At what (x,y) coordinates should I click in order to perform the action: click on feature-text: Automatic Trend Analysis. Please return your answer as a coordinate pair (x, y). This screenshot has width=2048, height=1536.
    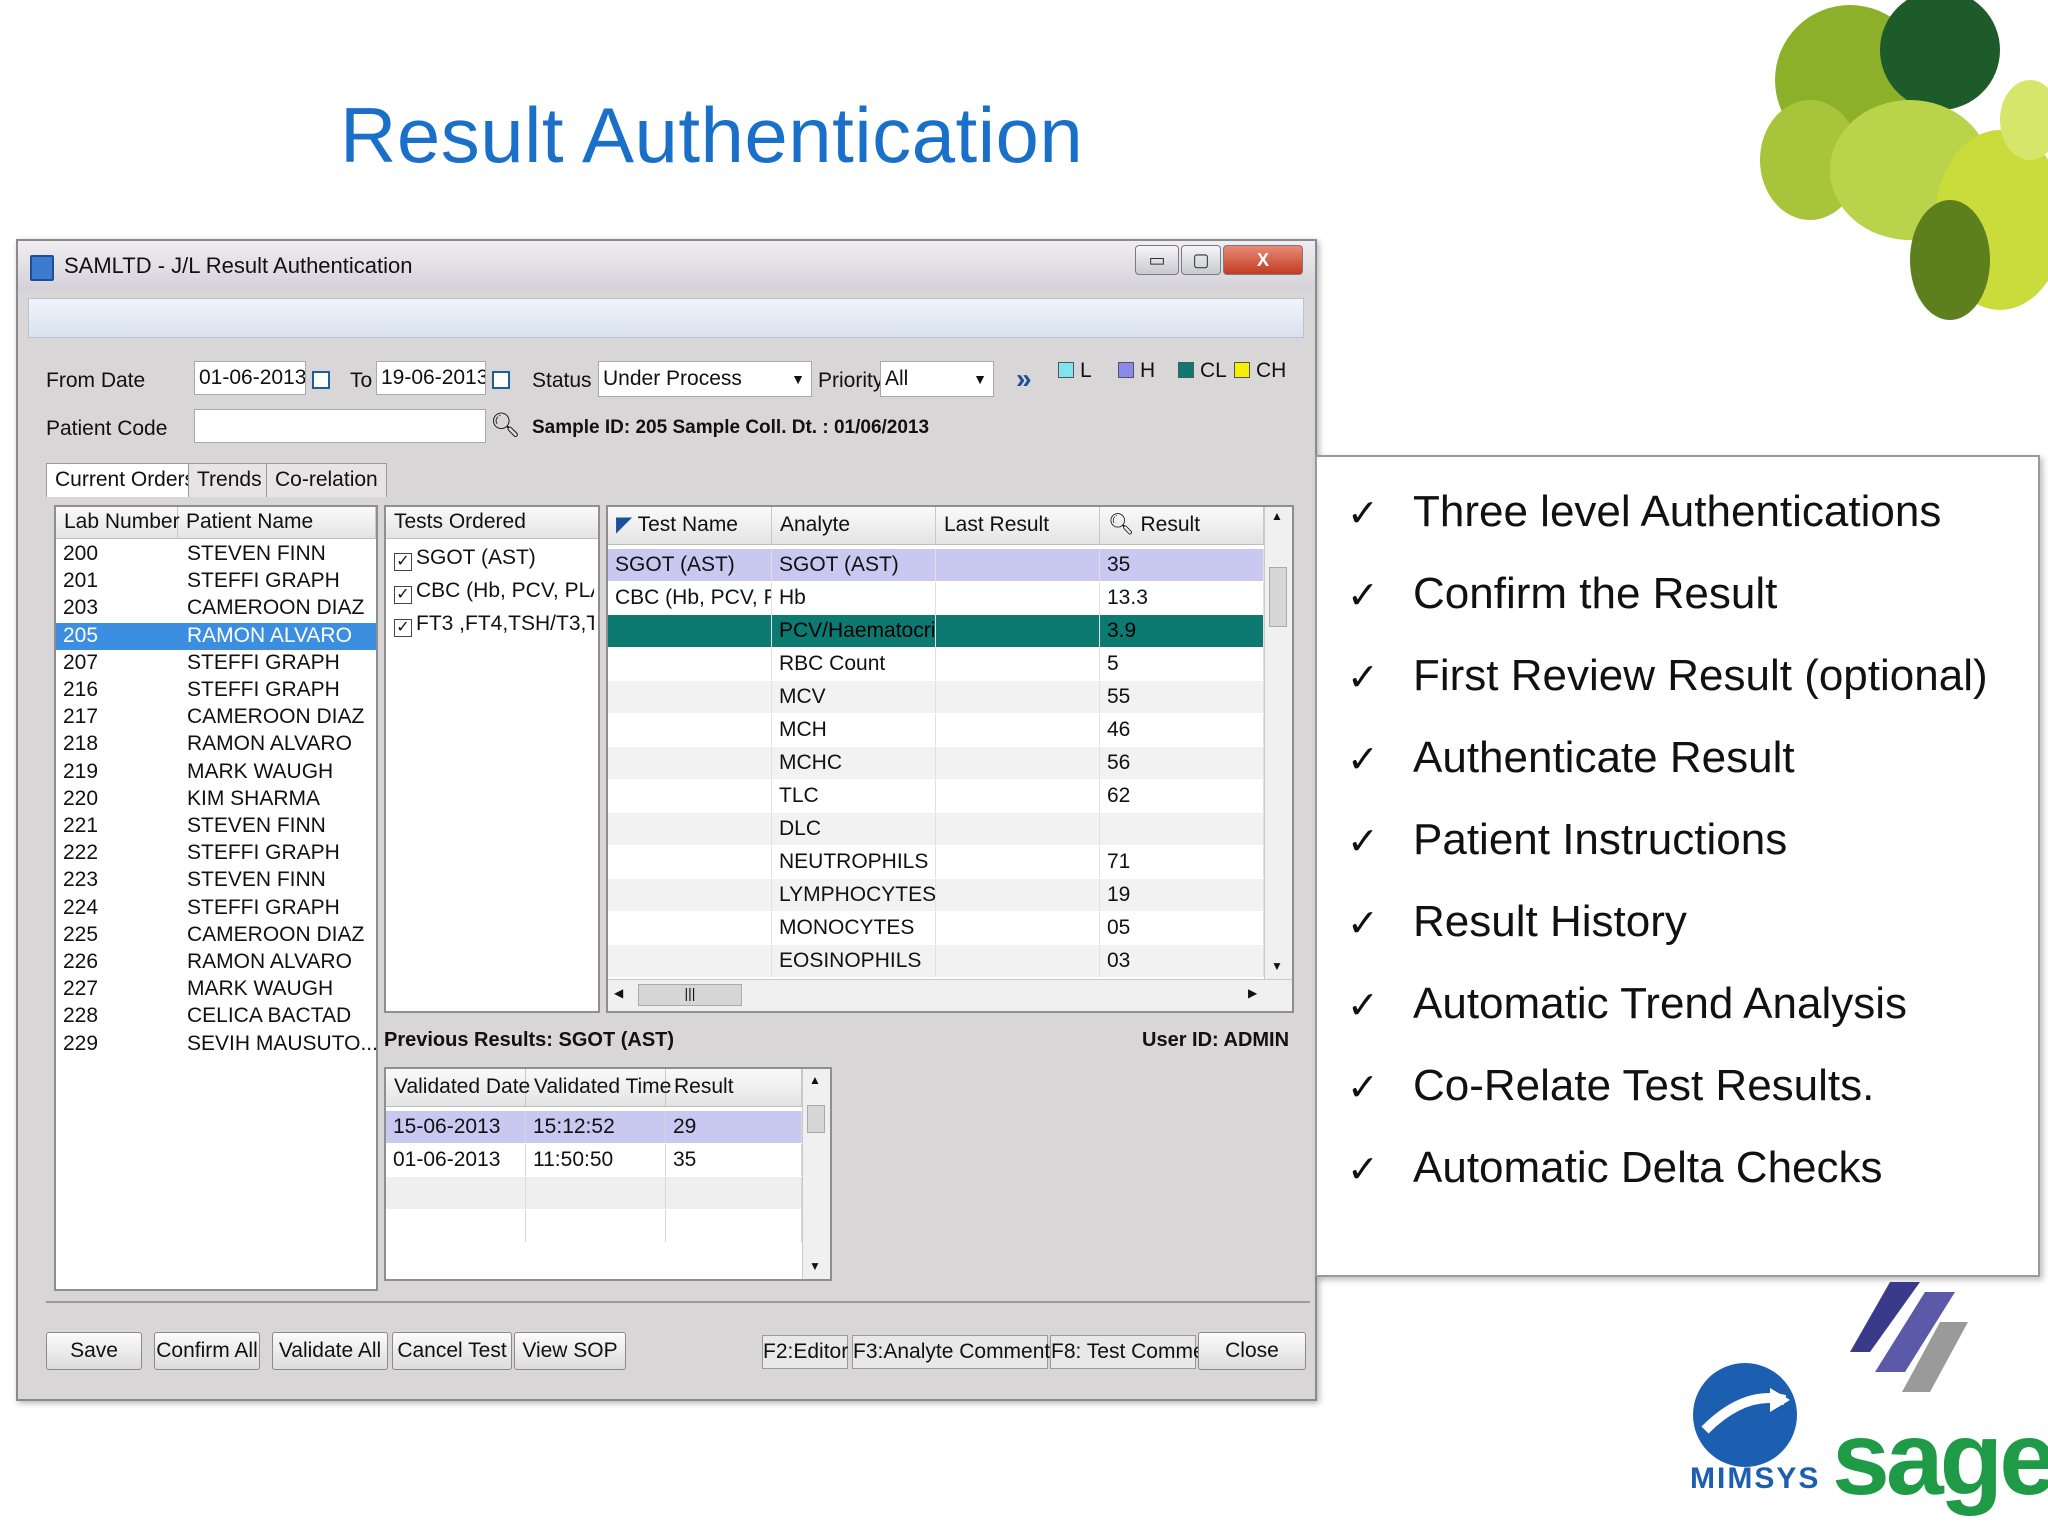
    Looking at the image, I should click on (1660, 1003).